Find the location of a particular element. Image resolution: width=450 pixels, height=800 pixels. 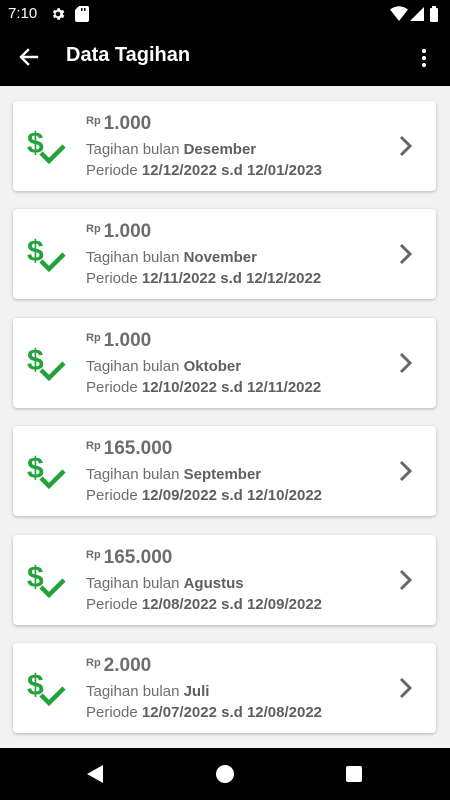

month-value: Oktober is located at coordinates (212, 366).